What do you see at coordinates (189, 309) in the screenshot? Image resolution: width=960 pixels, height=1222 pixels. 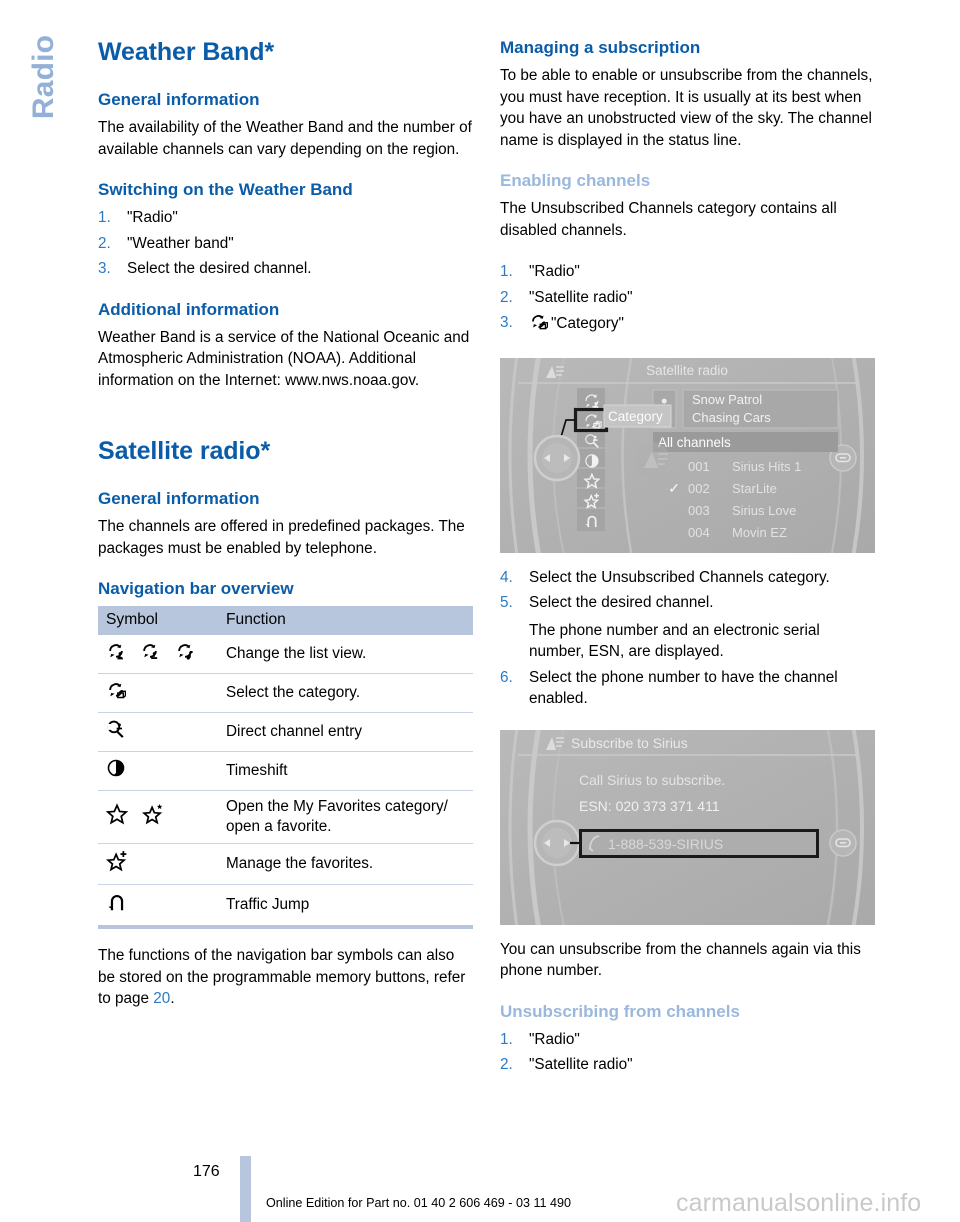 I see `heading-additional-information: Additional information` at bounding box center [189, 309].